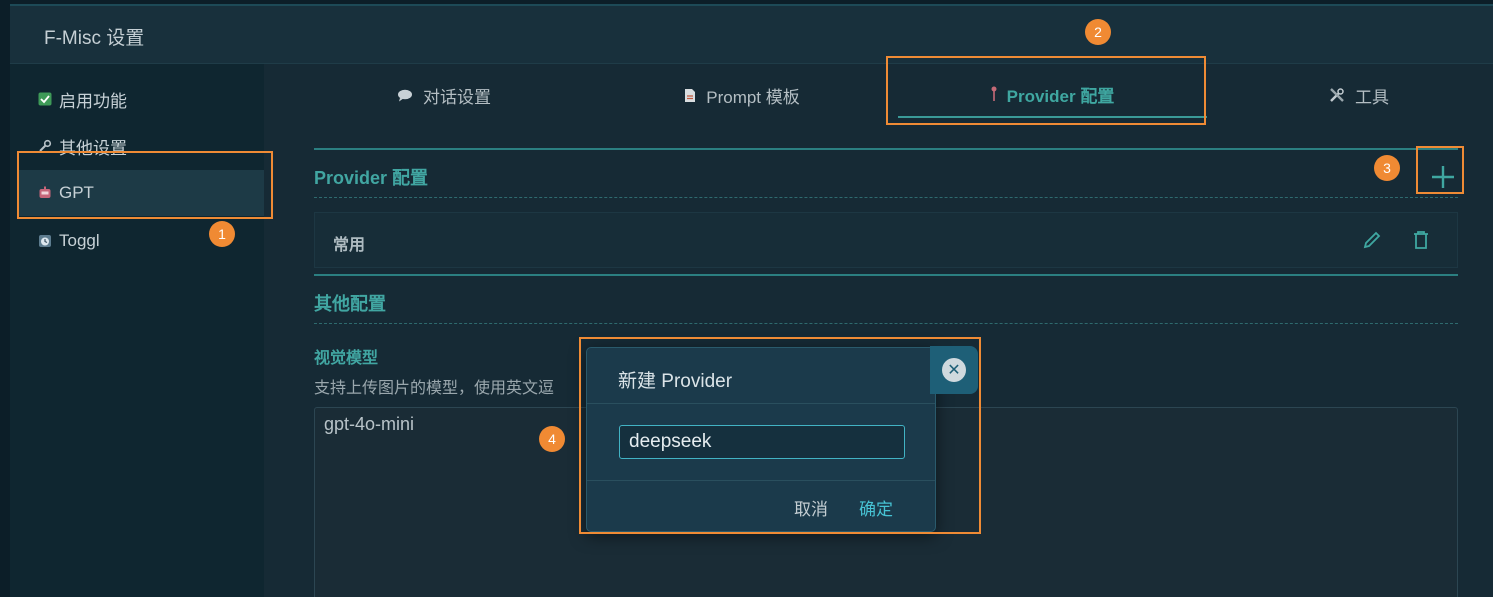 Image resolution: width=1493 pixels, height=597 pixels. What do you see at coordinates (675, 381) in the screenshot?
I see `dialog-title: 新建 Provider` at bounding box center [675, 381].